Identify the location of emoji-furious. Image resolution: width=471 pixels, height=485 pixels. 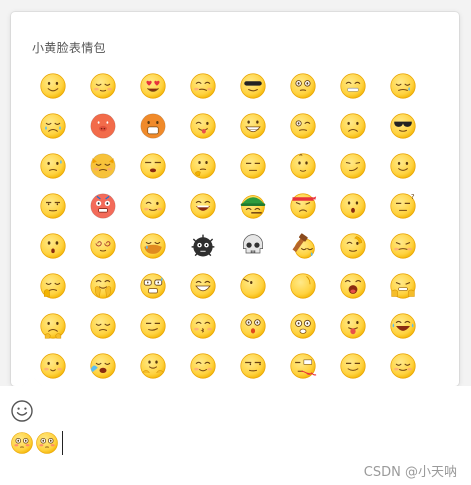
(103, 206).